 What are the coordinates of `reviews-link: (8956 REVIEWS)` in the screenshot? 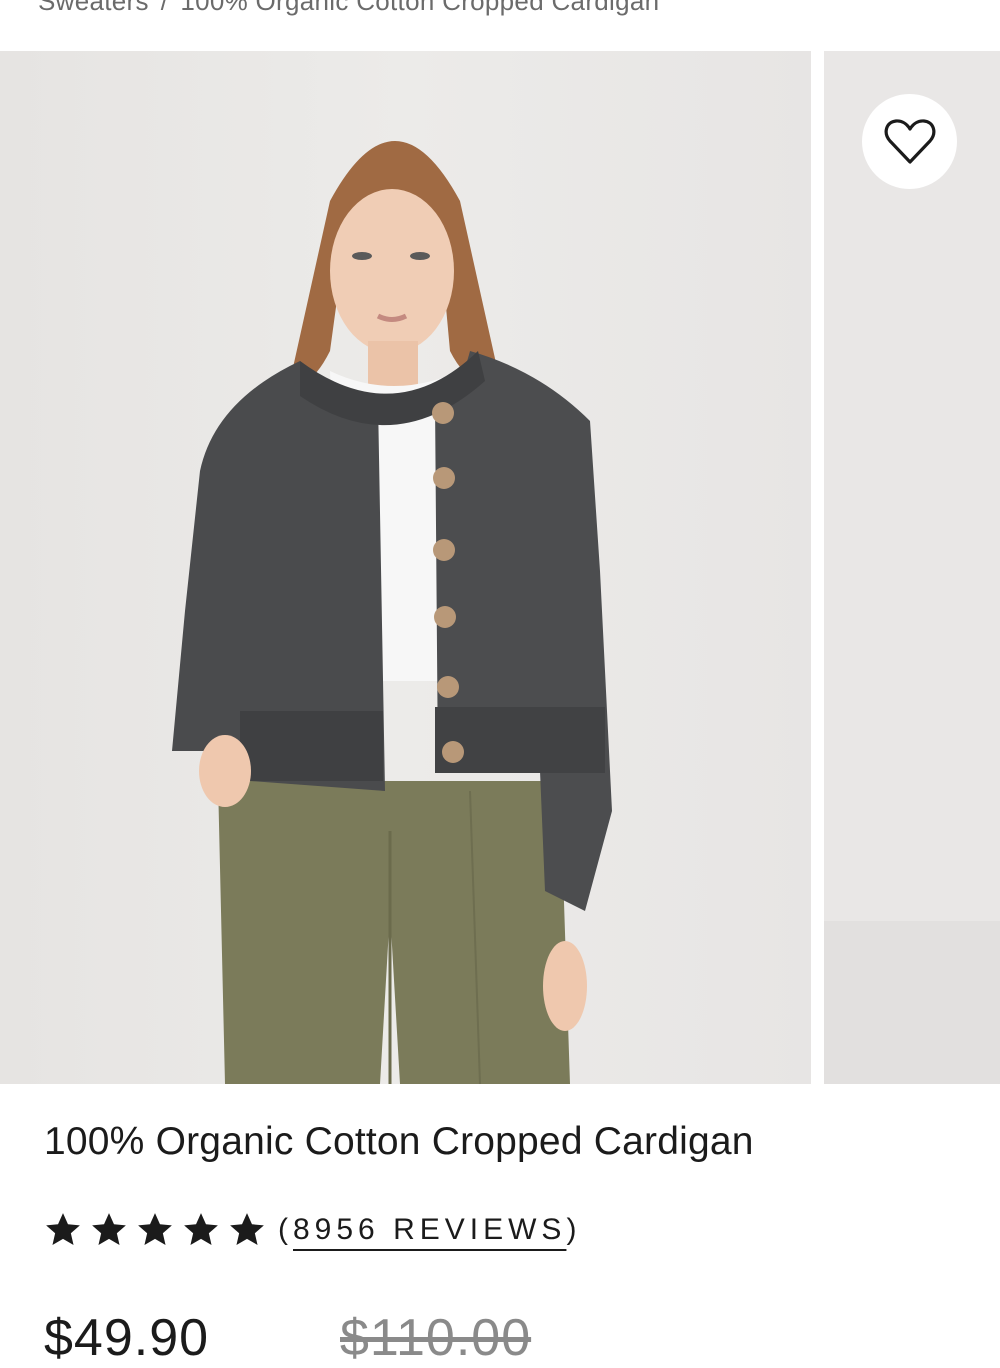 It's located at (429, 1230).